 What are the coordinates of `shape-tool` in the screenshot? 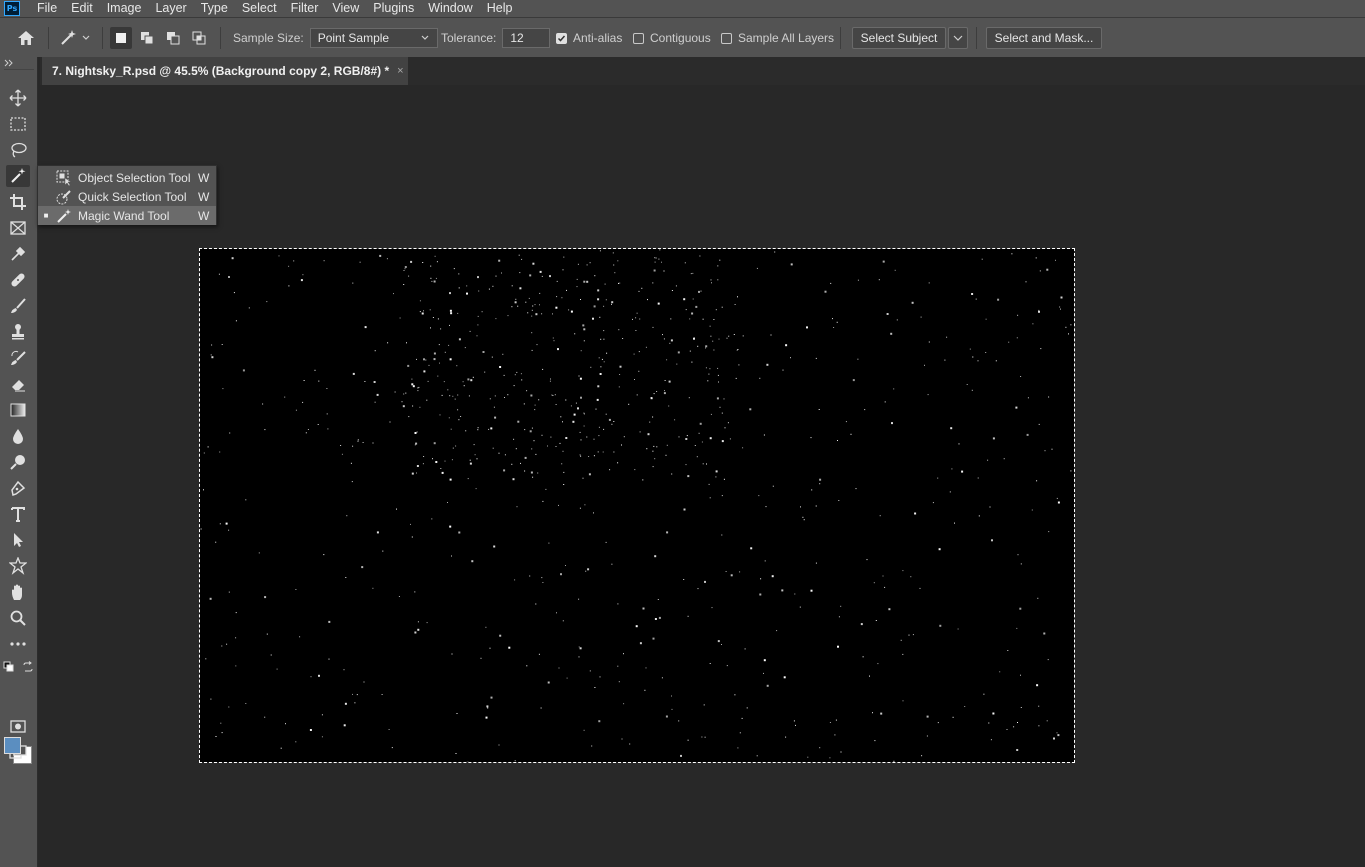 It's located at (18, 566).